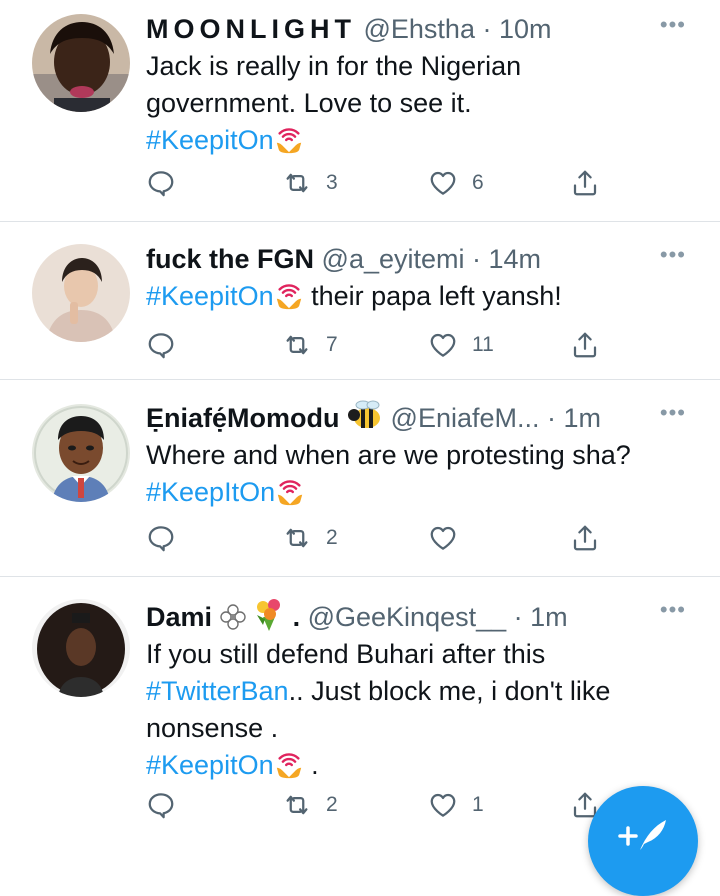  Describe the element at coordinates (232, 617) in the screenshot. I see `flower-emoji-icon` at that location.